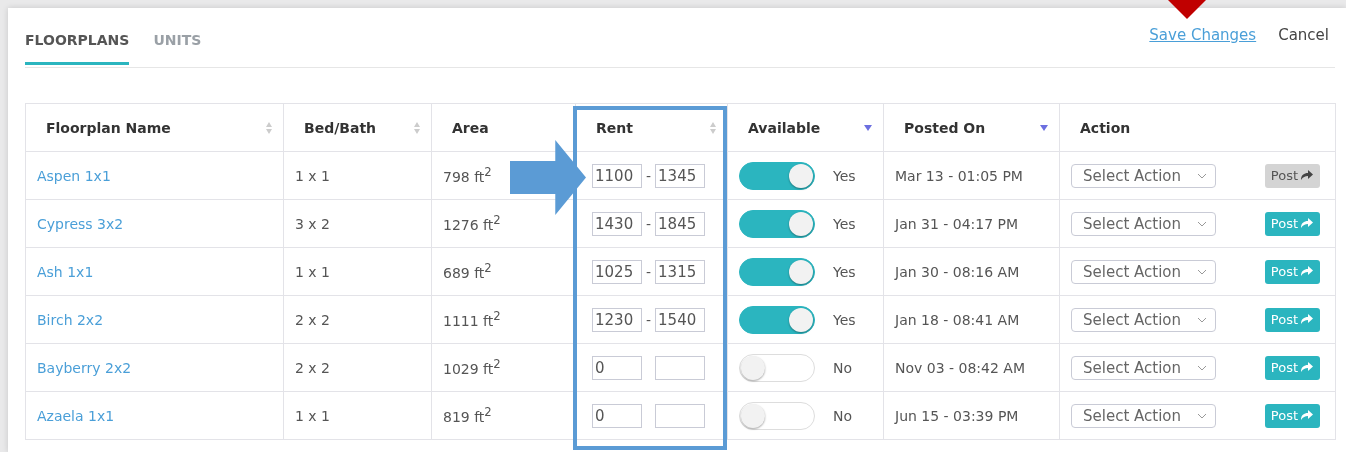 The width and height of the screenshot is (1346, 452). What do you see at coordinates (467, 177) in the screenshot?
I see `table-cell: 798 ft$^{2}$` at bounding box center [467, 177].